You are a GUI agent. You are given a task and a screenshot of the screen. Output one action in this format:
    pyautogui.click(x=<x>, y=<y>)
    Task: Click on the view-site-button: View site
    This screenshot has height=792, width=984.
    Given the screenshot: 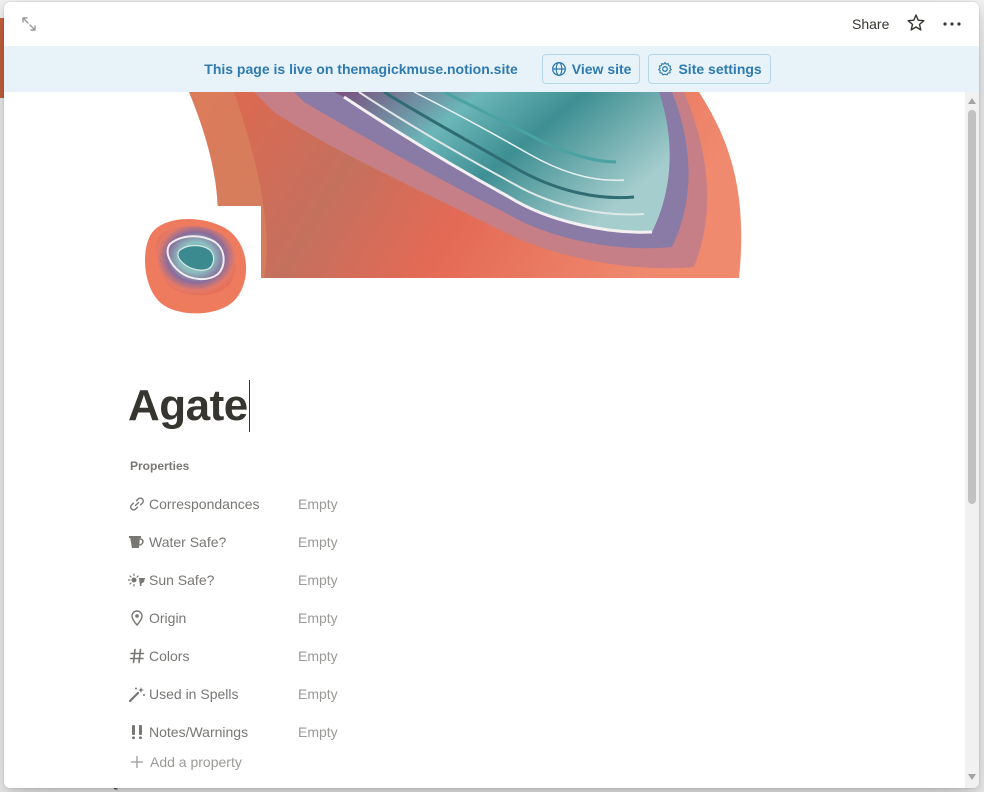 What is the action you would take?
    pyautogui.click(x=591, y=69)
    